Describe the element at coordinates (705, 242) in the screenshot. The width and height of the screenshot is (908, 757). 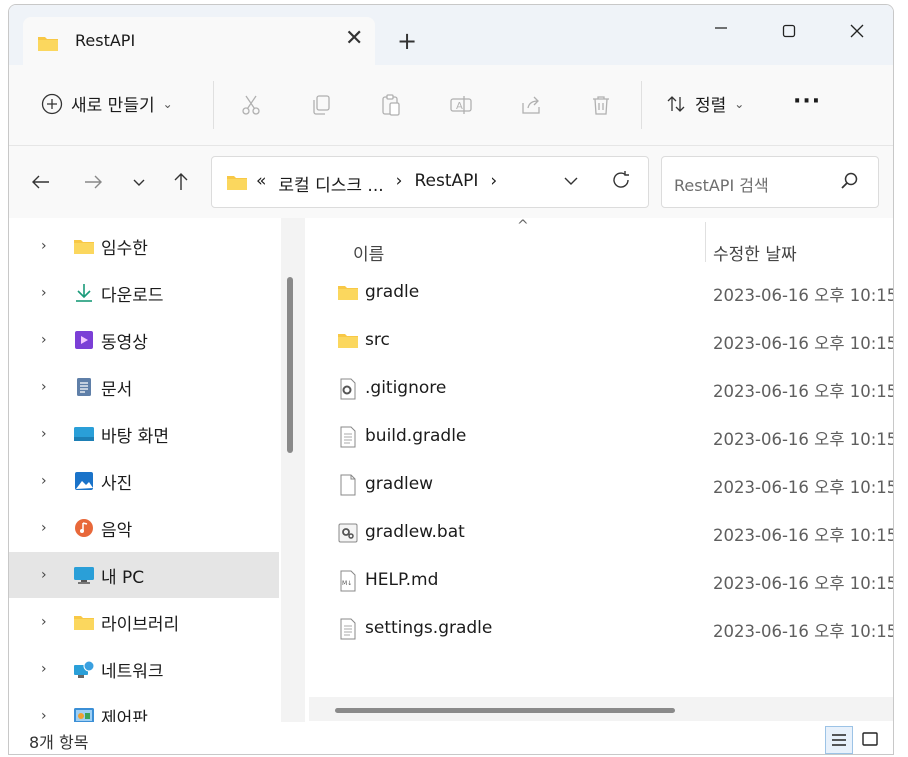
I see `column-divider` at that location.